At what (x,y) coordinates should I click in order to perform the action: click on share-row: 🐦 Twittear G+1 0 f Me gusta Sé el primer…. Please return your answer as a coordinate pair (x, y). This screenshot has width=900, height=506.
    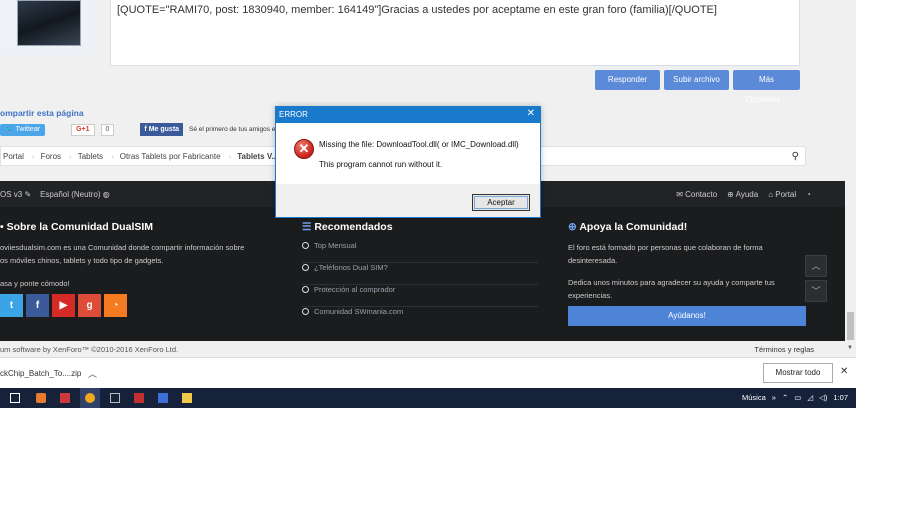
    Looking at the image, I should click on (143, 129).